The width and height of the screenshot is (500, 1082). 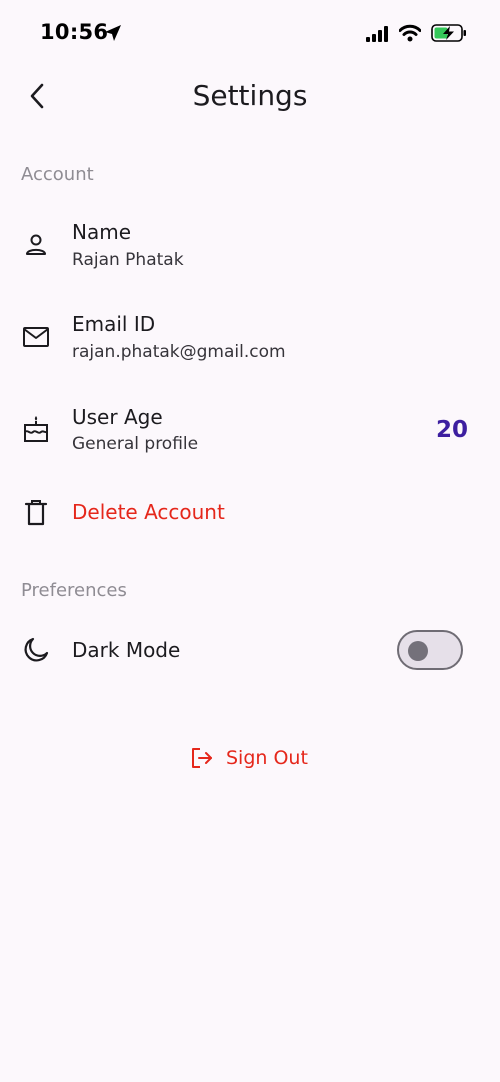 I want to click on mail-icon, so click(x=36, y=337).